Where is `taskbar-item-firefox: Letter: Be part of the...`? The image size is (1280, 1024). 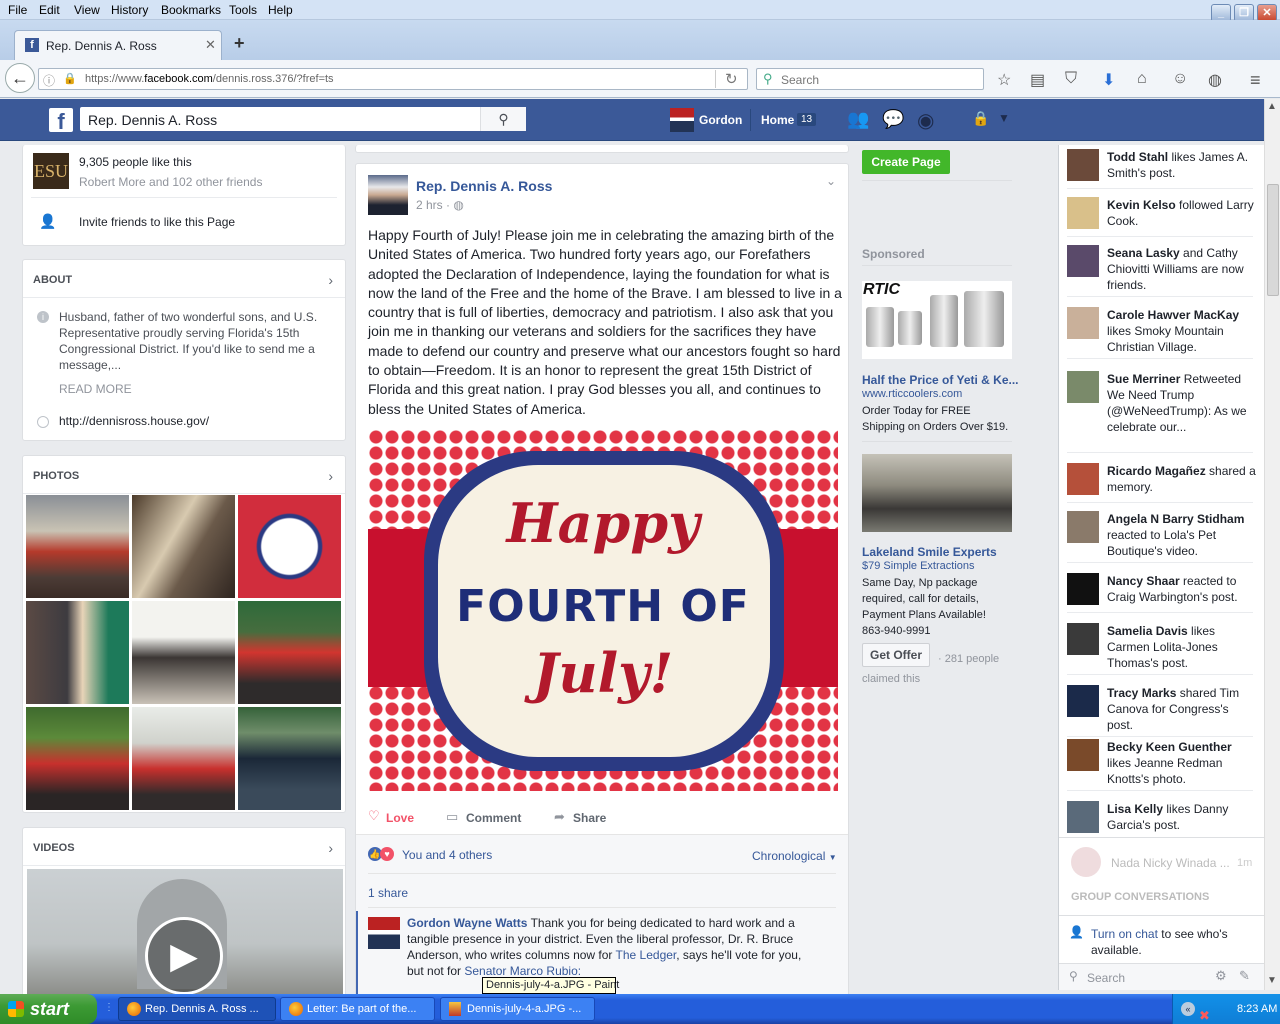 taskbar-item-firefox: Letter: Be part of the... is located at coordinates (357, 1009).